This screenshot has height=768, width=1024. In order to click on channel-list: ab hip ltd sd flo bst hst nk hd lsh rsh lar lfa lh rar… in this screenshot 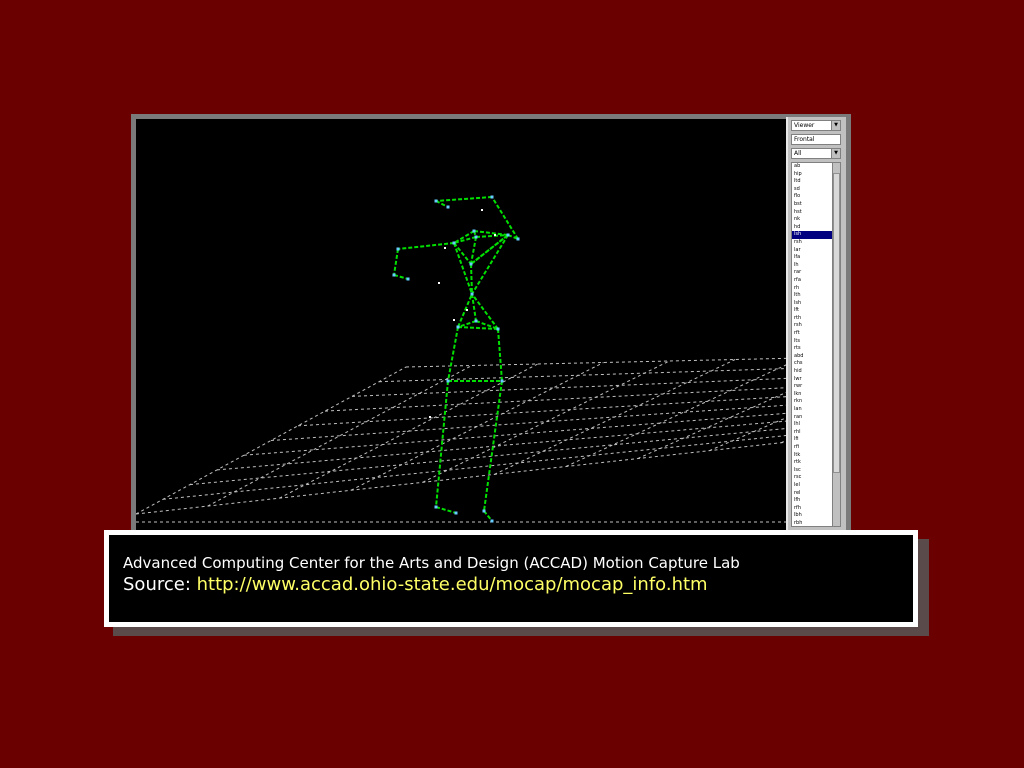, I will do `click(816, 344)`.